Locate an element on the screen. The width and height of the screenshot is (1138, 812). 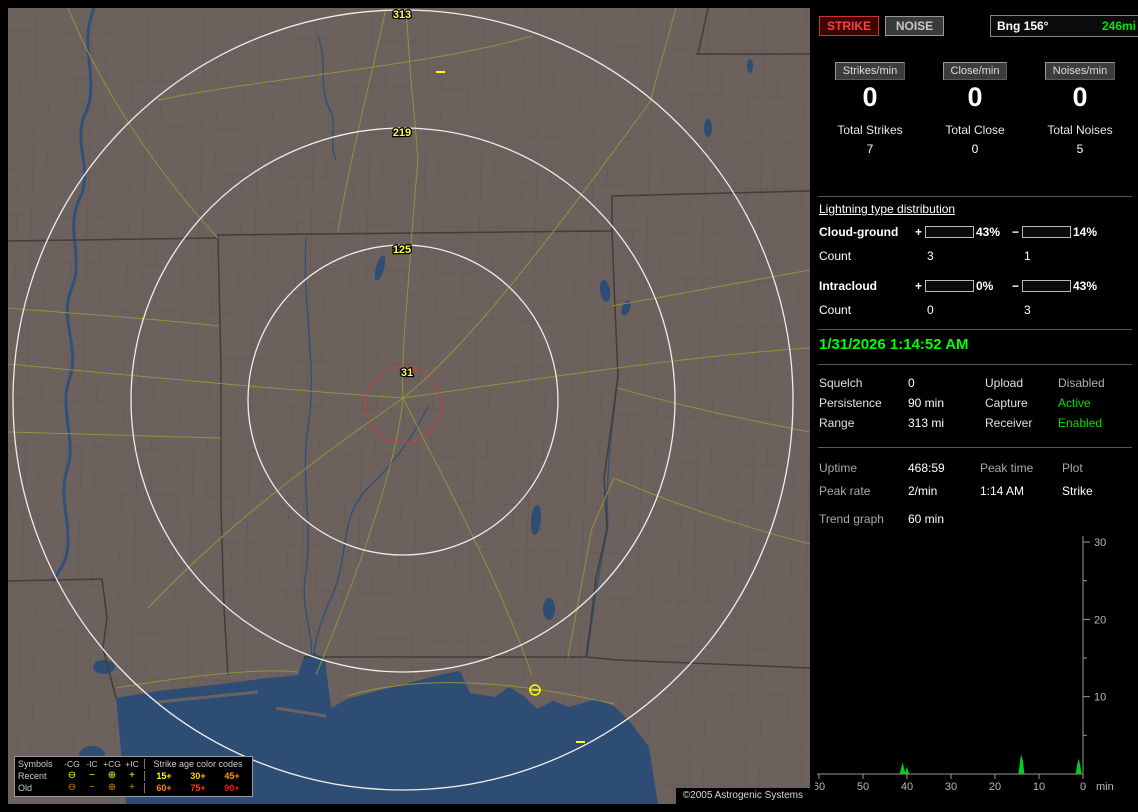
copyright-text: ©2005 Astrogenic Systems is located at coordinates (742, 796).